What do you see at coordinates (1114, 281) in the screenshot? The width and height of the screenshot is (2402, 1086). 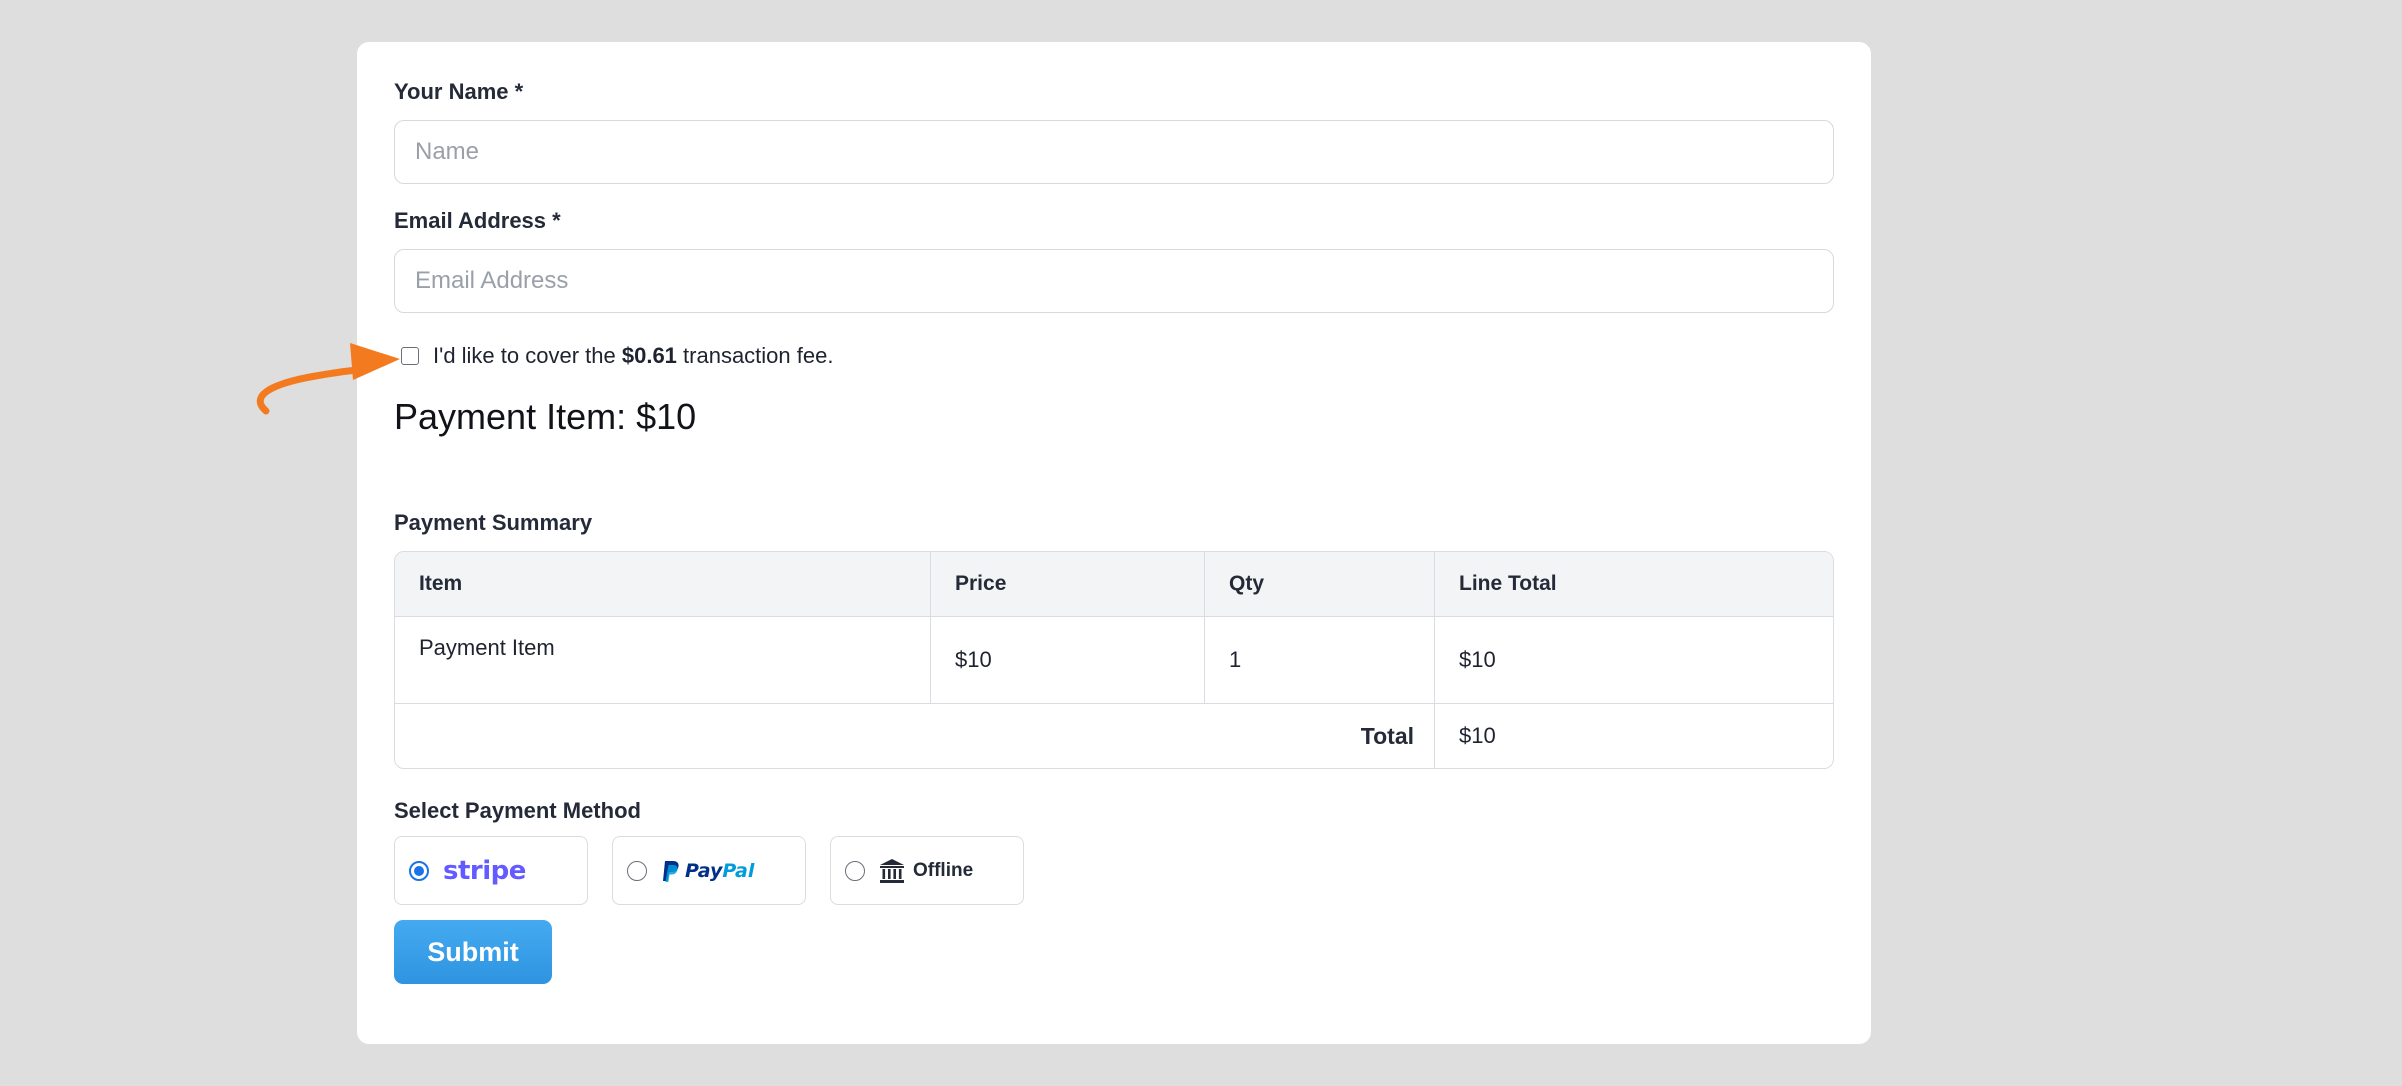 I see `email-input` at bounding box center [1114, 281].